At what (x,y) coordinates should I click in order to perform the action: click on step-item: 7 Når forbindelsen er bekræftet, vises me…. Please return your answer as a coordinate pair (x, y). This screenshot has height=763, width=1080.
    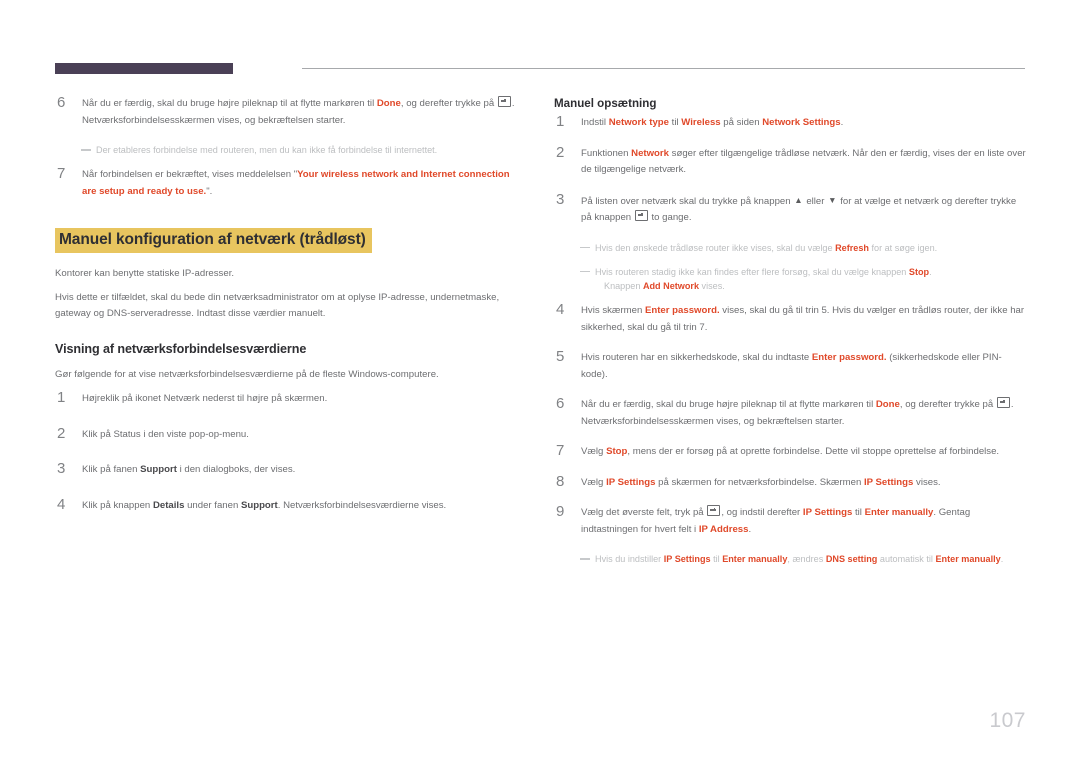
    Looking at the image, I should click on (290, 182).